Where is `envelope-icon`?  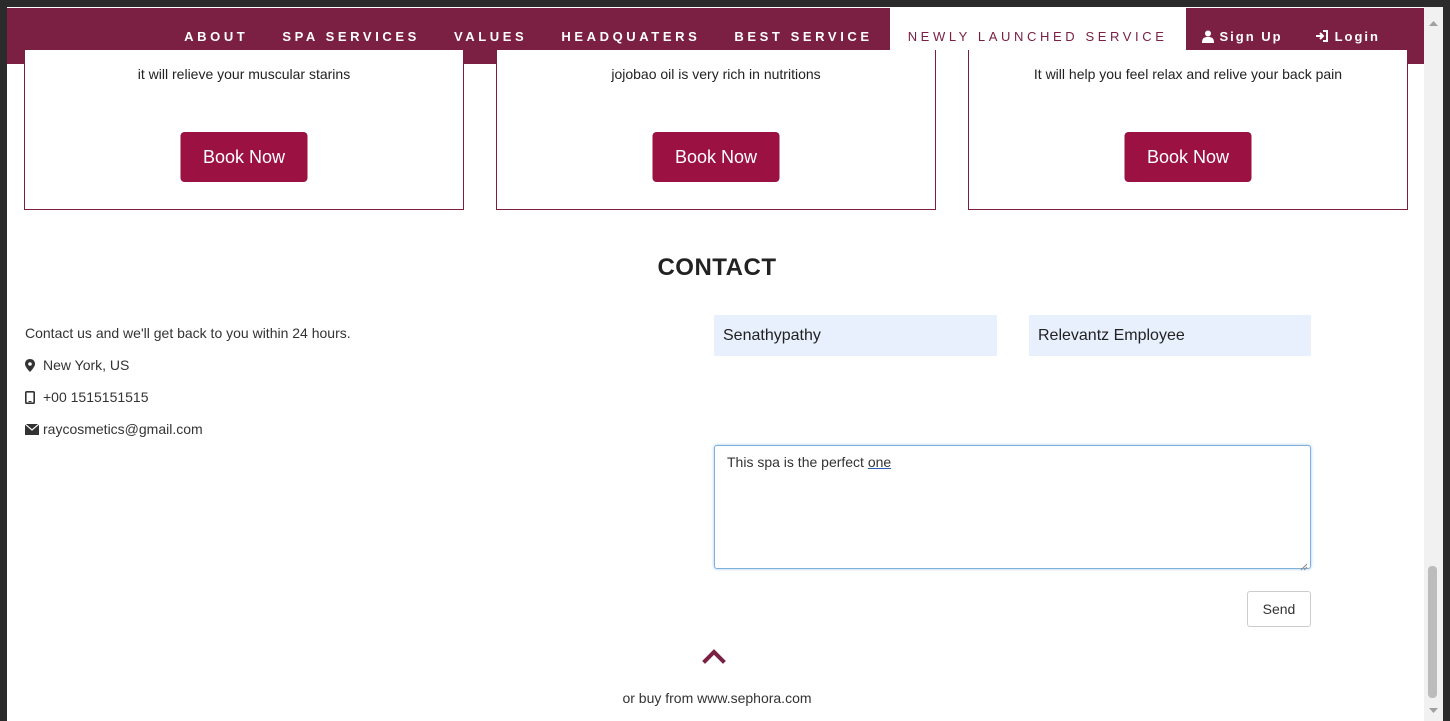 envelope-icon is located at coordinates (32, 429).